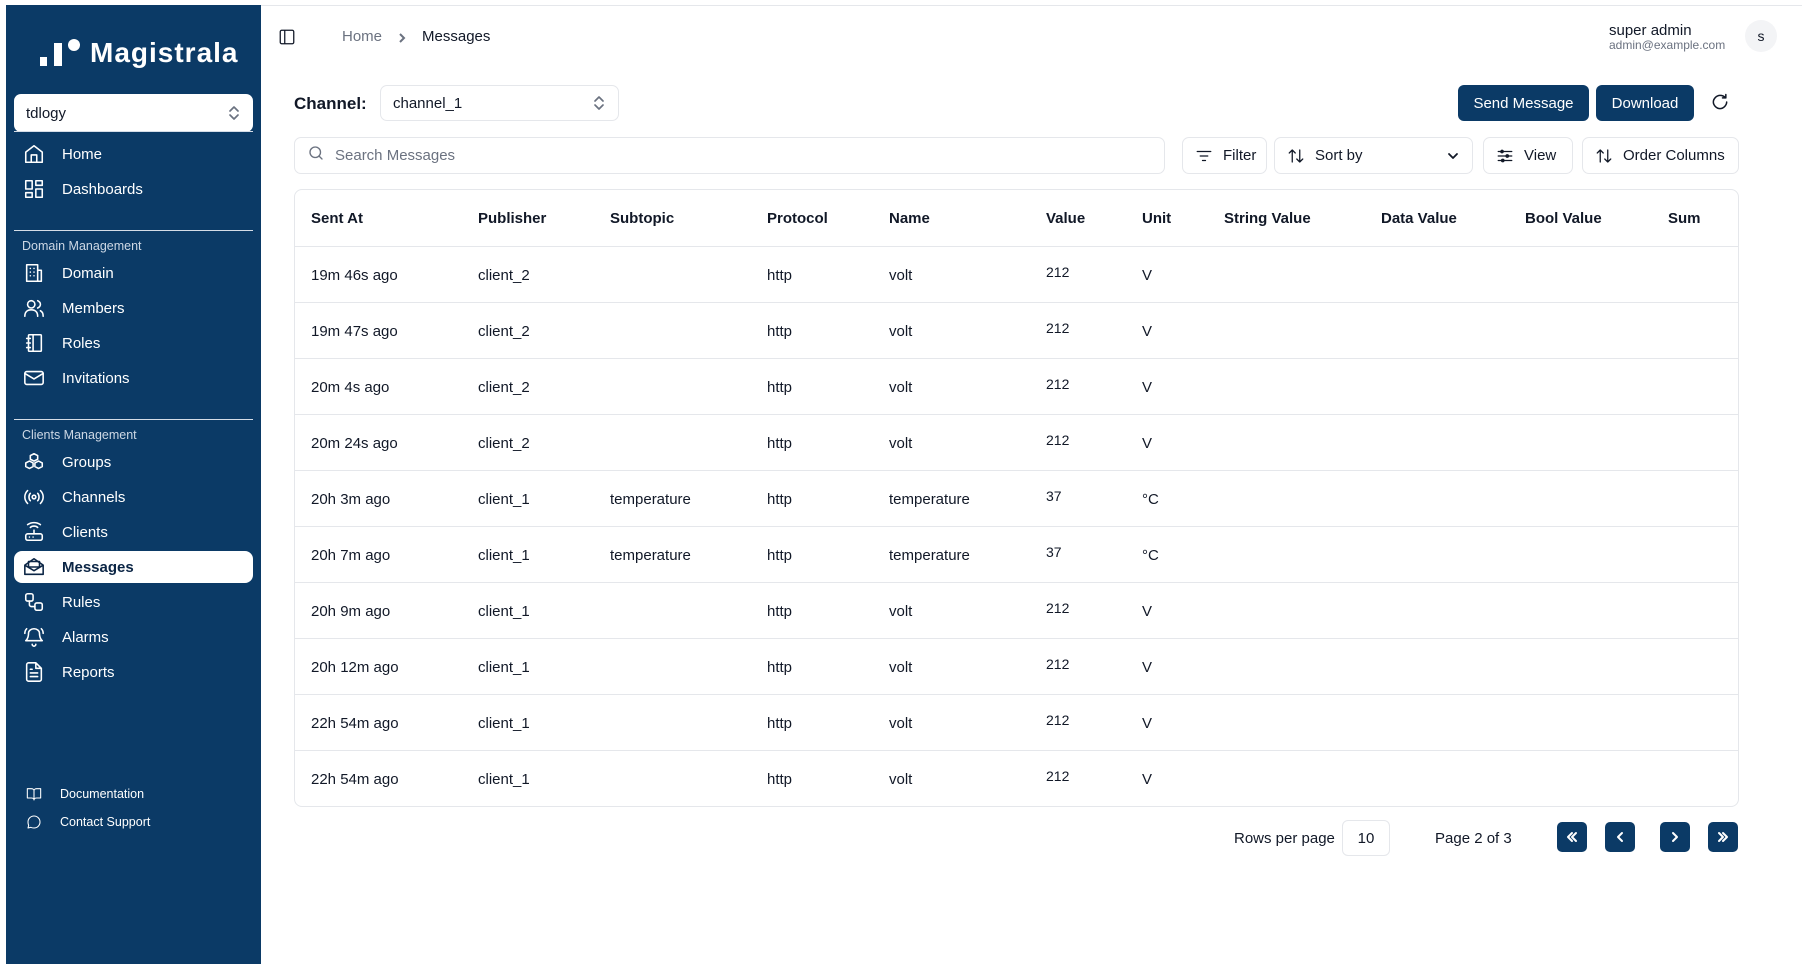  What do you see at coordinates (909, 218) in the screenshot?
I see `column-header: Name` at bounding box center [909, 218].